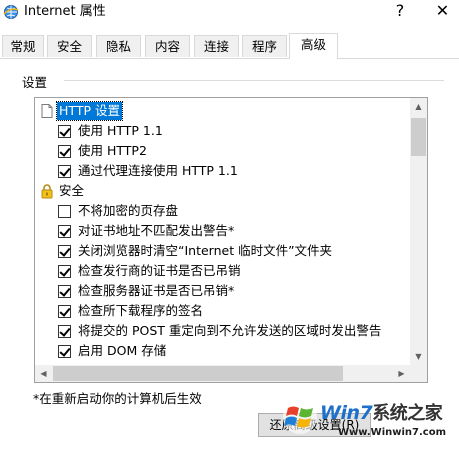 The width and height of the screenshot is (459, 449). What do you see at coordinates (43, 373) in the screenshot?
I see `scroll-left-arrow-icon: ◀` at bounding box center [43, 373].